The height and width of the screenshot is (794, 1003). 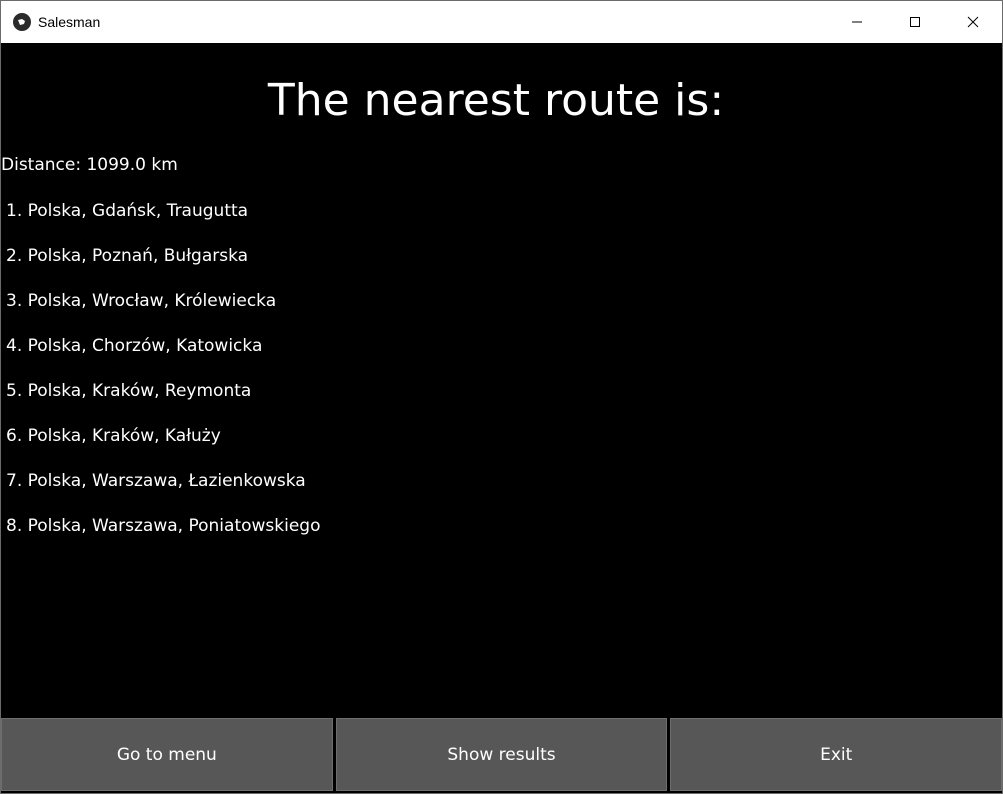 I want to click on button-bar: Go to menu Show results Exit, so click(x=501, y=754).